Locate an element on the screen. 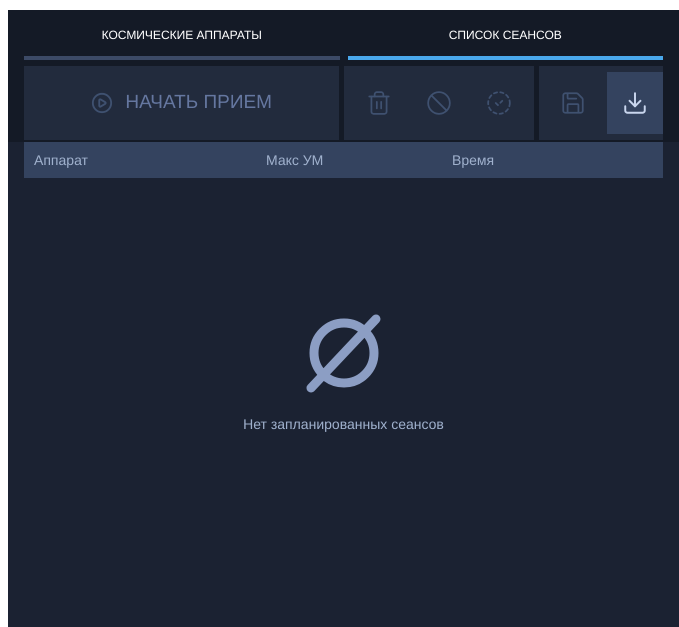 Image resolution: width=679 pixels, height=627 pixels. column-header: Время is located at coordinates (473, 160).